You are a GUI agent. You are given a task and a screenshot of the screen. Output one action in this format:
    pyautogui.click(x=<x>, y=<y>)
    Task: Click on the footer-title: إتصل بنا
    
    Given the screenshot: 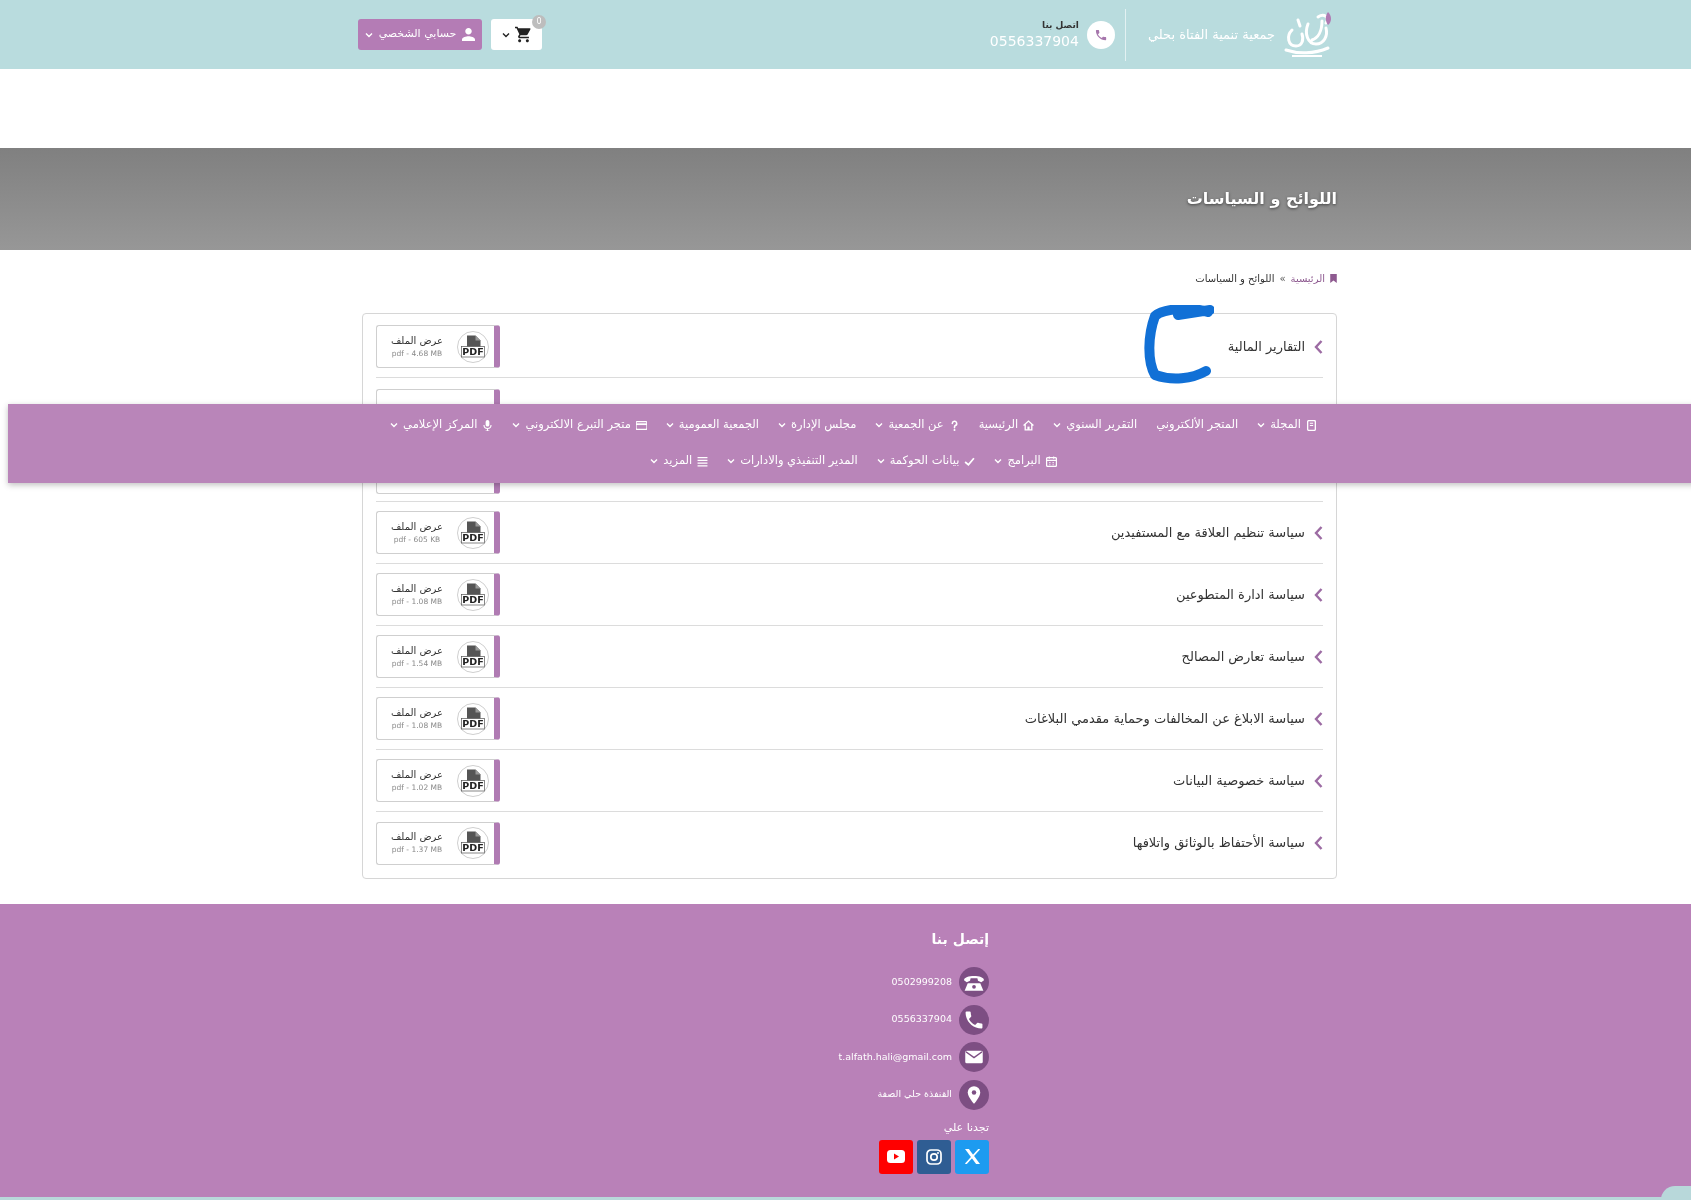 What is the action you would take?
    pyautogui.click(x=960, y=939)
    